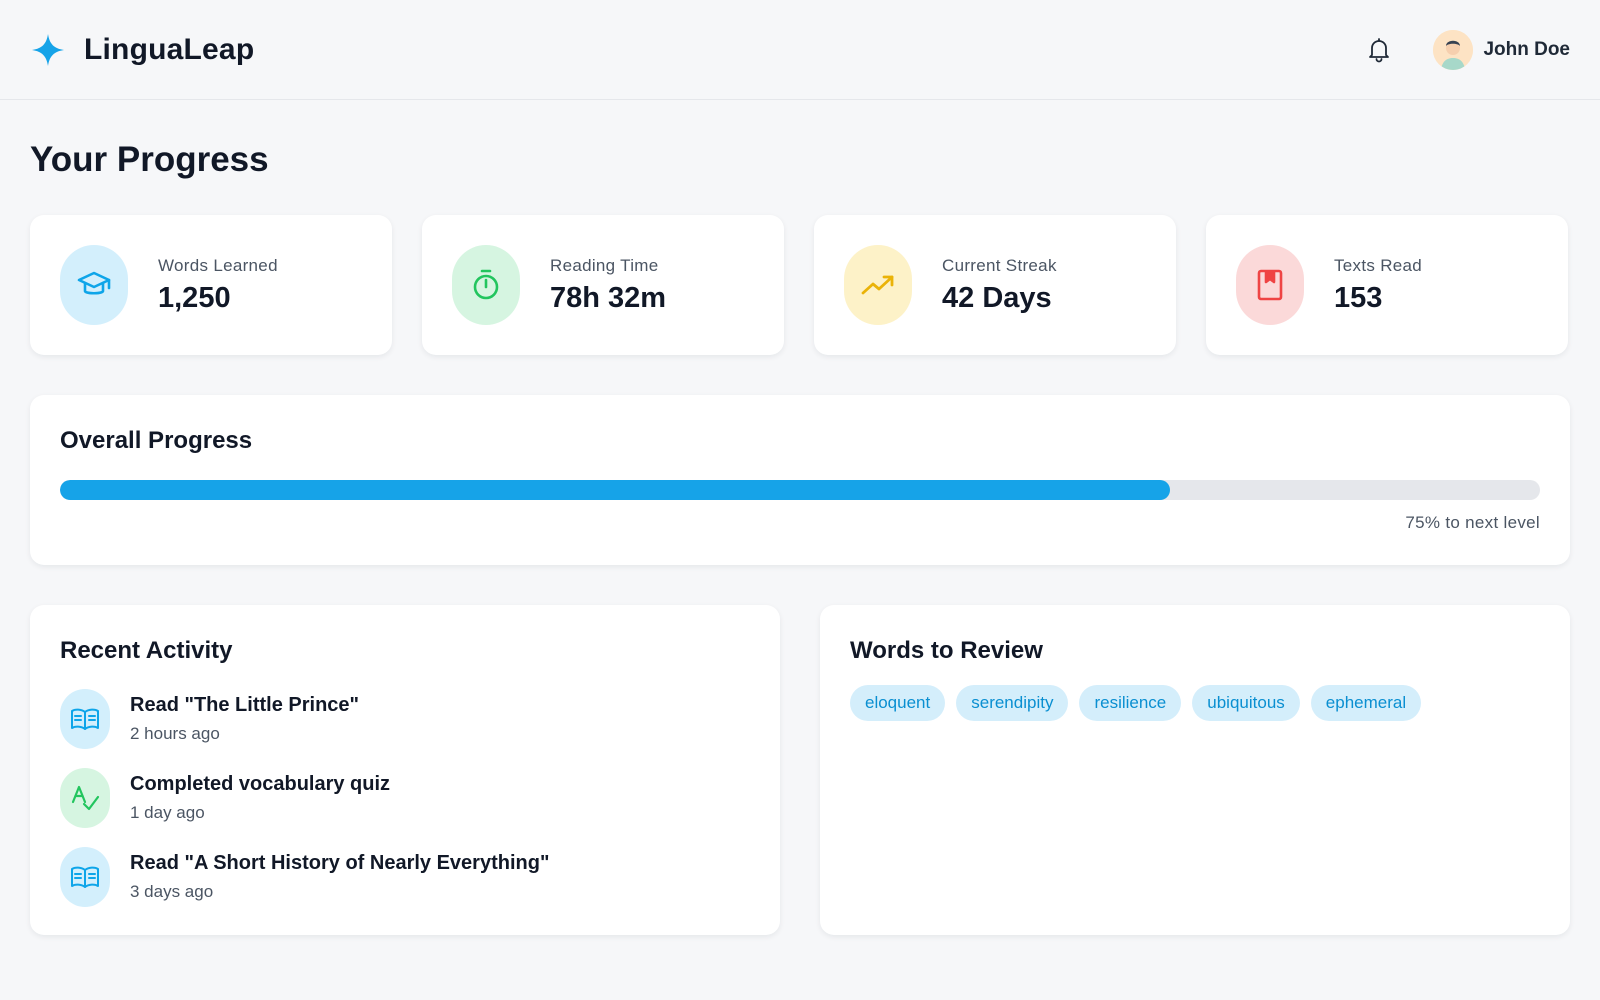  What do you see at coordinates (615, 490) in the screenshot?
I see `progress-bar-fill` at bounding box center [615, 490].